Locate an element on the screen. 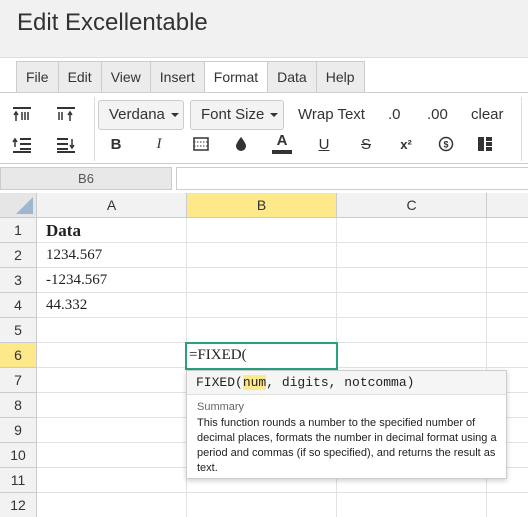 This screenshot has width=528, height=517. font-size-dropdown: Font Size is located at coordinates (237, 115).